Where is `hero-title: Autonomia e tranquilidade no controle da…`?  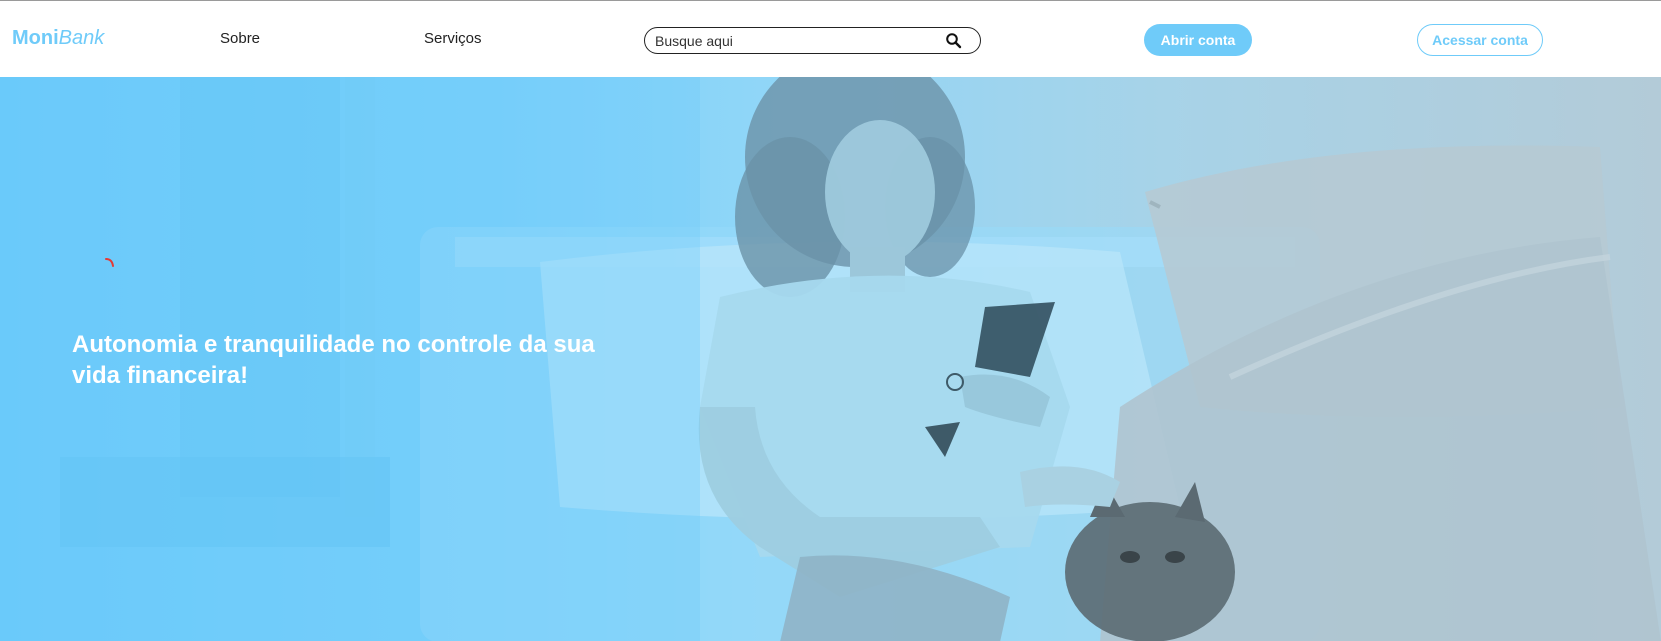
hero-title: Autonomia e tranquilidade no controle da… is located at coordinates (333, 360).